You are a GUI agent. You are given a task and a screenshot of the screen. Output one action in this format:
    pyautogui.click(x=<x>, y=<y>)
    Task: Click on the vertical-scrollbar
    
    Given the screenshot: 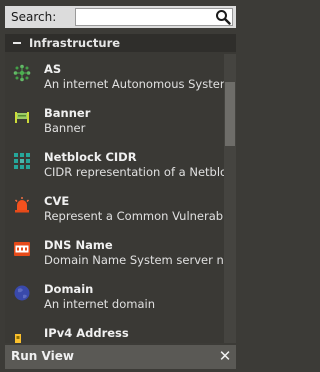 What is the action you would take?
    pyautogui.click(x=230, y=198)
    